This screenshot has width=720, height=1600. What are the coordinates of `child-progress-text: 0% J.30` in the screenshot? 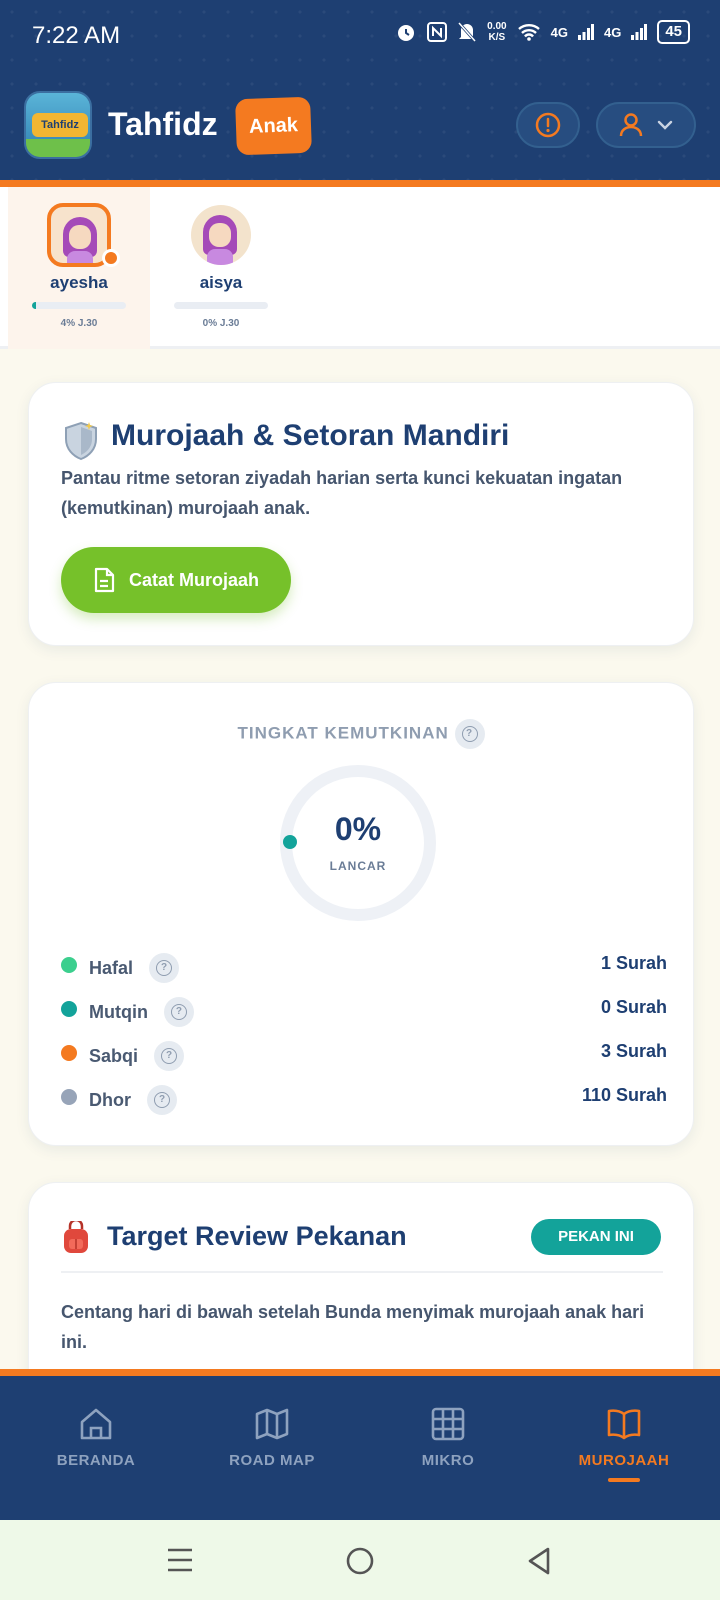 It's located at (221, 323).